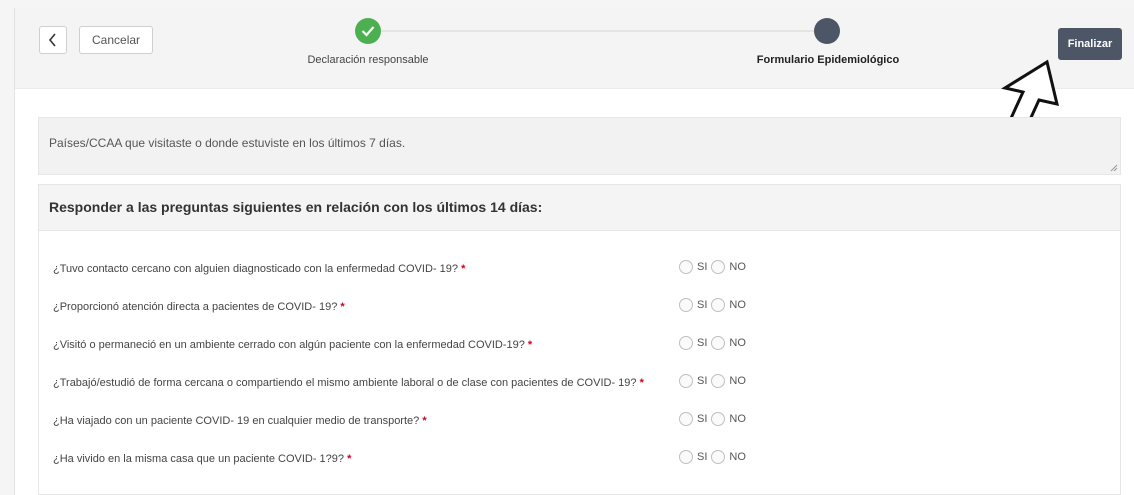 The image size is (1134, 495). I want to click on checkmark-icon, so click(368, 31).